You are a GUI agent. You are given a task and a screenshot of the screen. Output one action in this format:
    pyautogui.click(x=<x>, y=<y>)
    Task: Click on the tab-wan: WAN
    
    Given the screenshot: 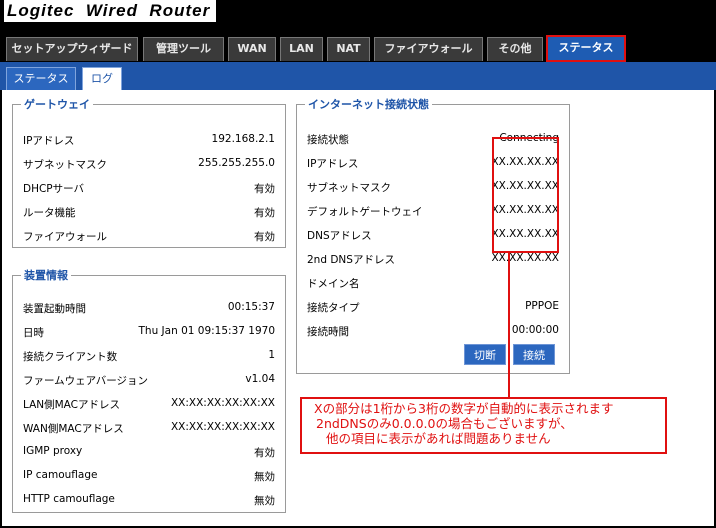 What is the action you would take?
    pyautogui.click(x=252, y=49)
    